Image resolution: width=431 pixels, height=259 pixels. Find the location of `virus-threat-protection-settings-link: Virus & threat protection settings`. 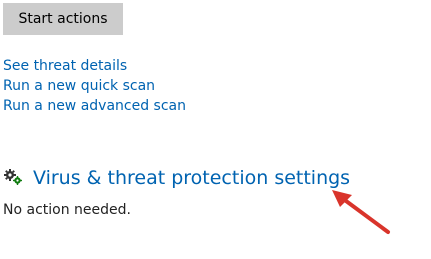

virus-threat-protection-settings-link: Virus & threat protection settings is located at coordinates (191, 178).